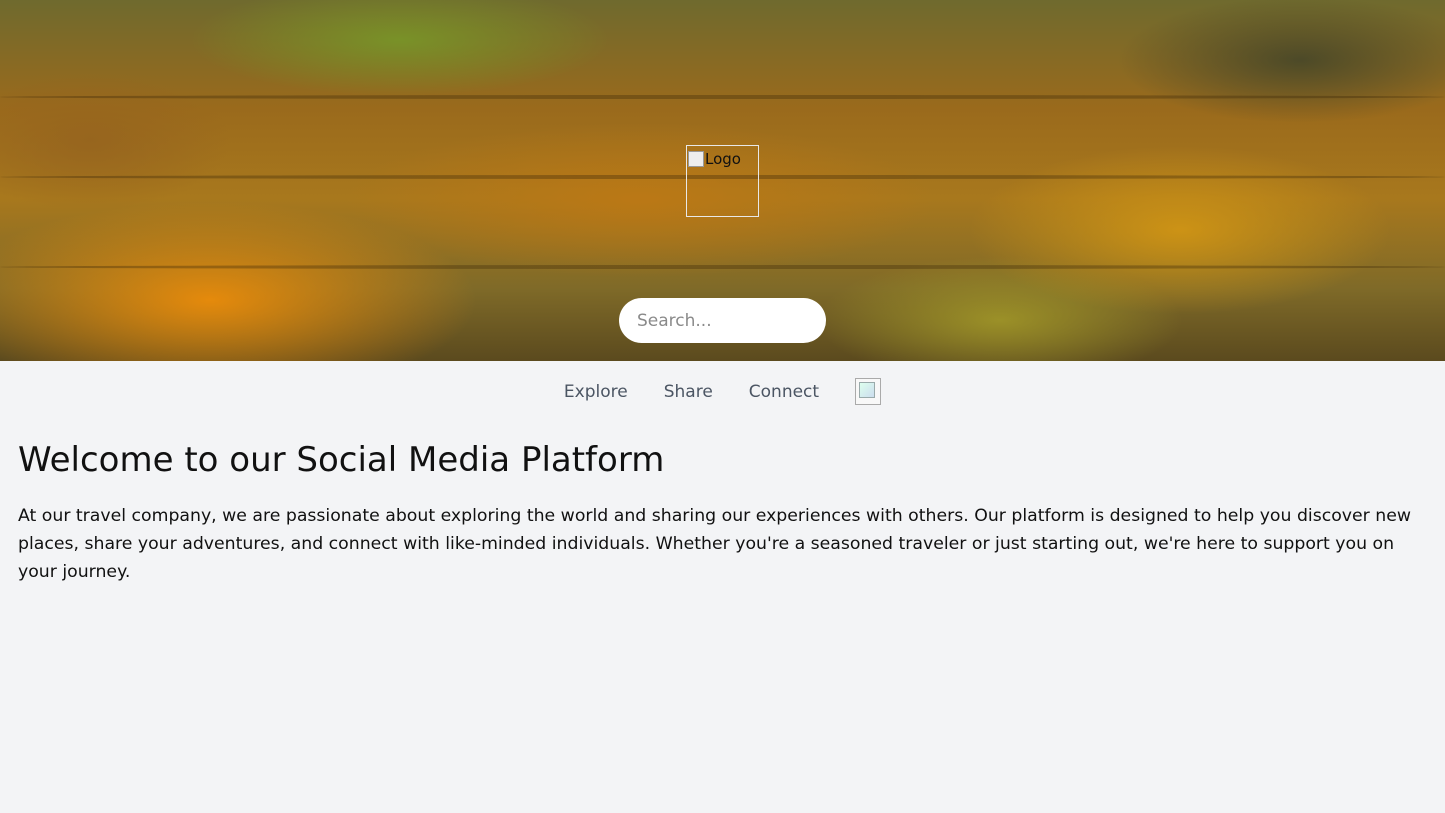 This screenshot has height=813, width=1445. I want to click on logo-alt-text: Logo, so click(723, 159).